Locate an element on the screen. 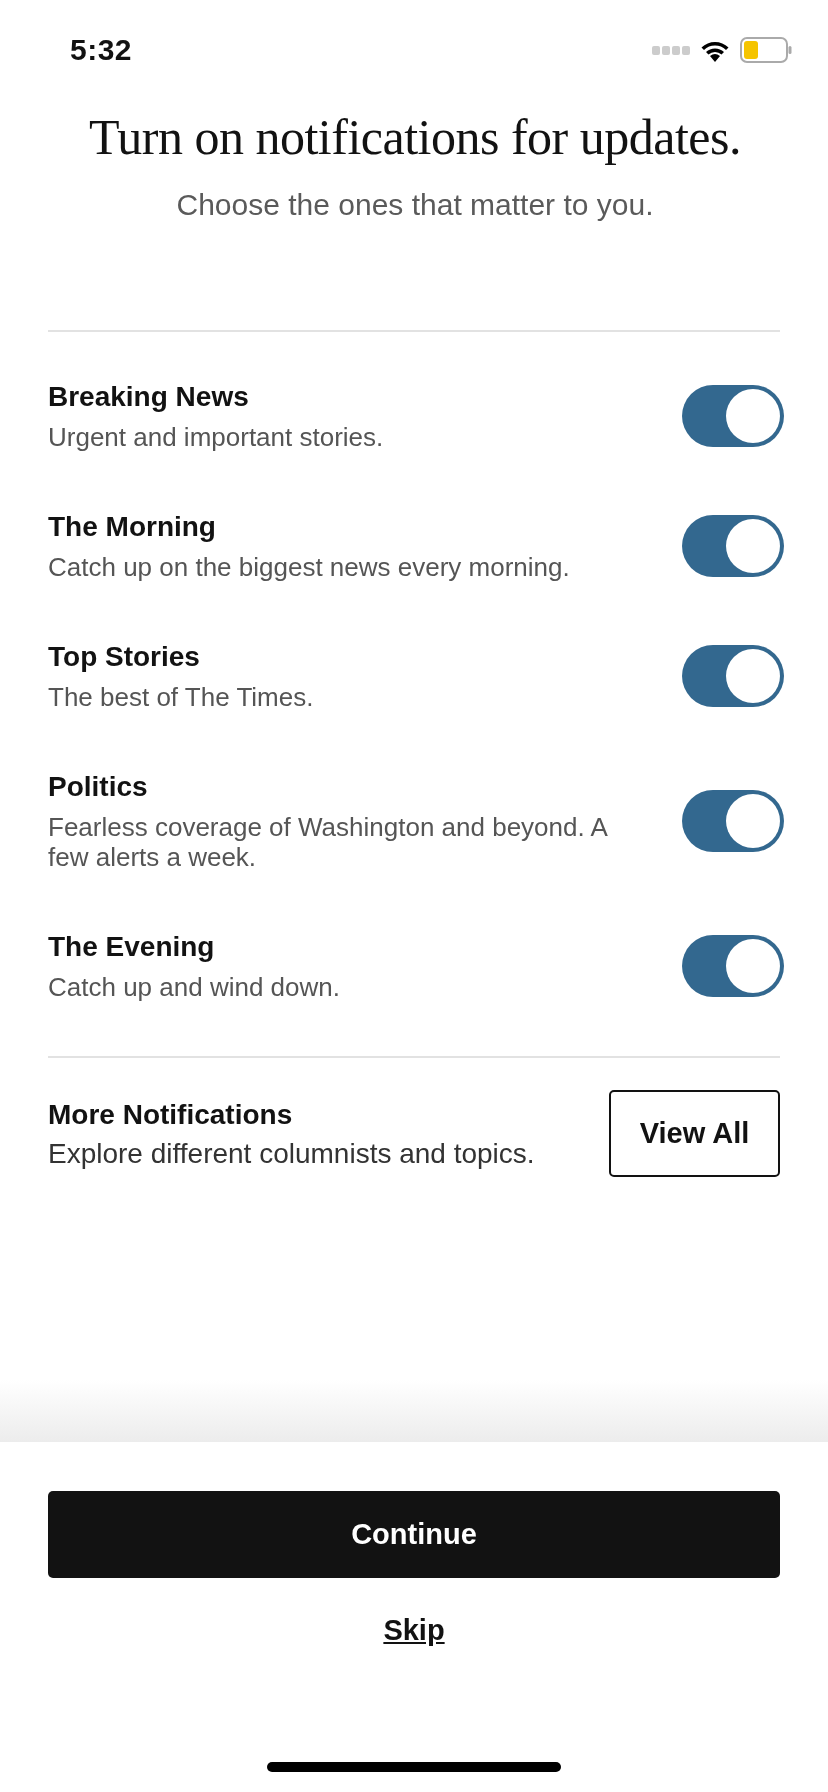 The image size is (828, 1792). notification-description: Fearless coverage of Washington and beyond. A few alerts a week. is located at coordinates (328, 842).